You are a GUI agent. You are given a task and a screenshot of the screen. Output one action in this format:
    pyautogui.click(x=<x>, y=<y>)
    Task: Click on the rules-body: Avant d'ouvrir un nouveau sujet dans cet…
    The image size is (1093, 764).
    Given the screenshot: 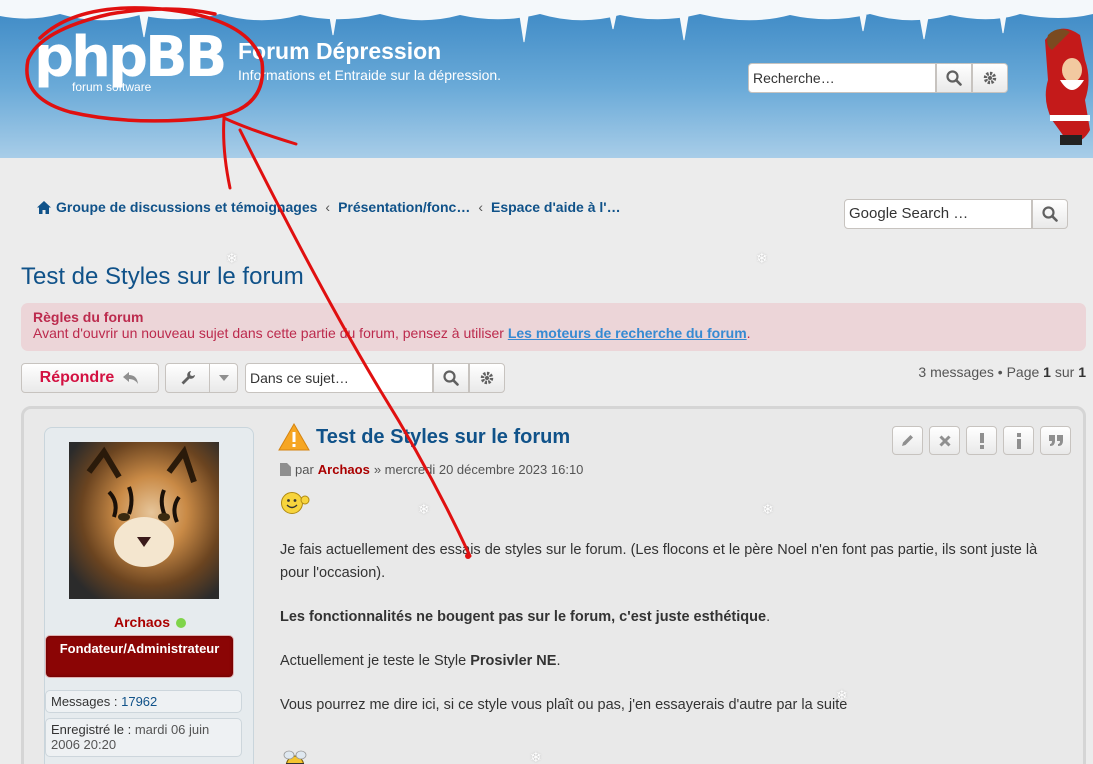 What is the action you would take?
    pyautogui.click(x=270, y=333)
    